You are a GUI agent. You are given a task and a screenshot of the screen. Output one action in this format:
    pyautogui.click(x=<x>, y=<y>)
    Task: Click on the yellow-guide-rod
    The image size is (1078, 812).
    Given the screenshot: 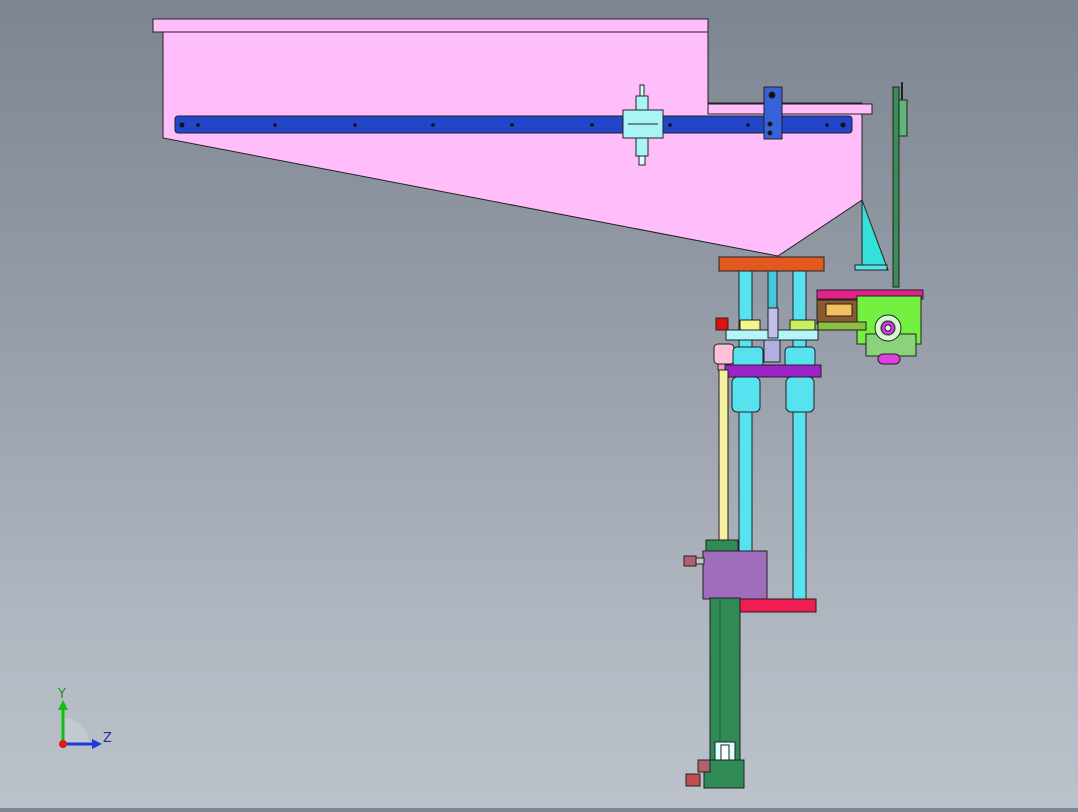 What is the action you would take?
    pyautogui.click(x=723, y=457)
    